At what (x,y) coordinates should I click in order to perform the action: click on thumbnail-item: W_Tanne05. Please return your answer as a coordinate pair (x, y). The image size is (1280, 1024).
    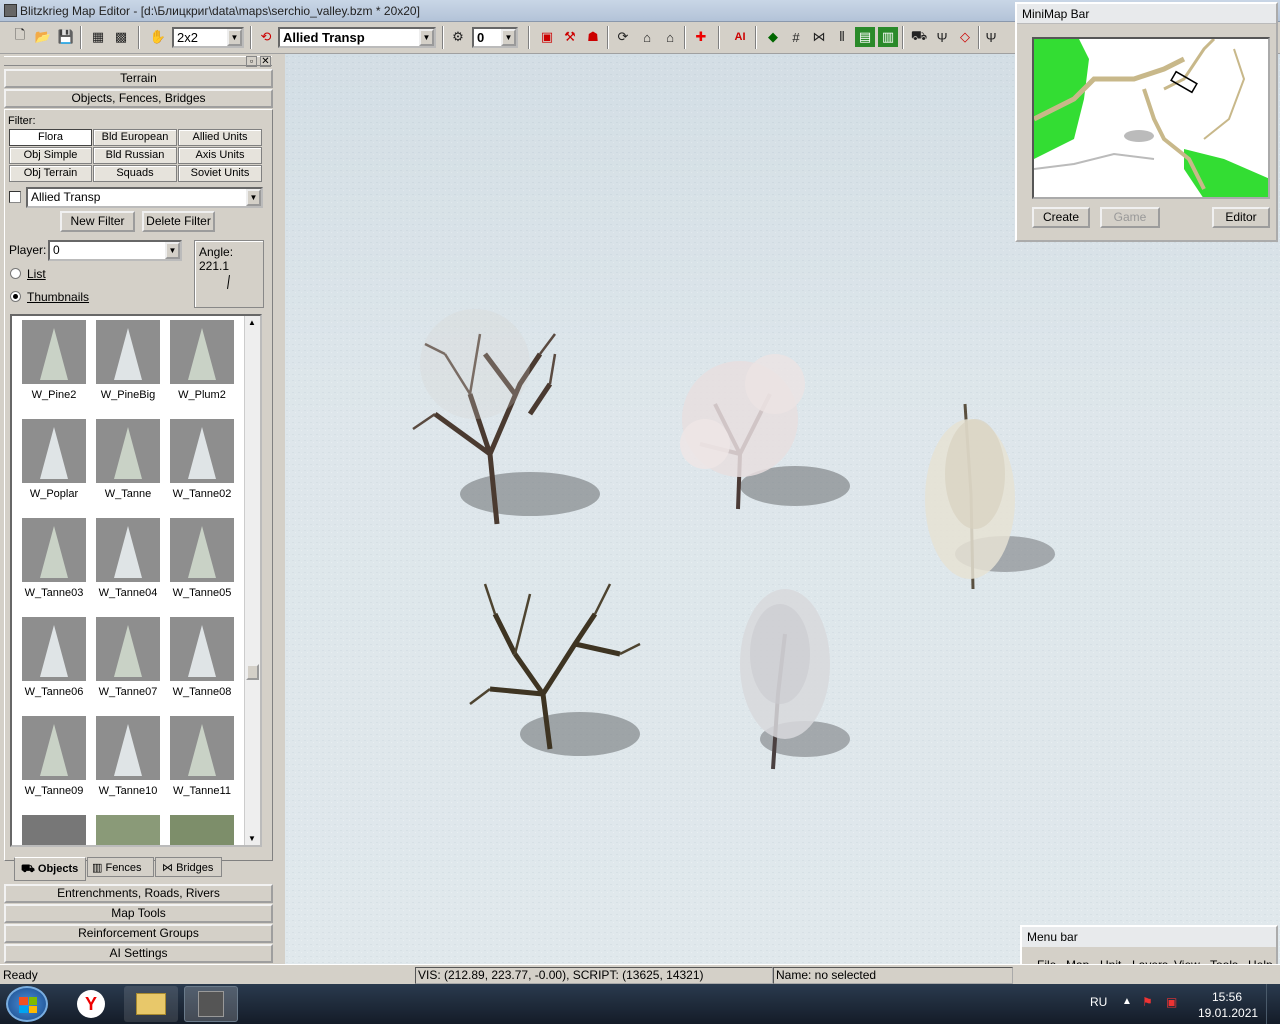
    Looking at the image, I should click on (202, 565).